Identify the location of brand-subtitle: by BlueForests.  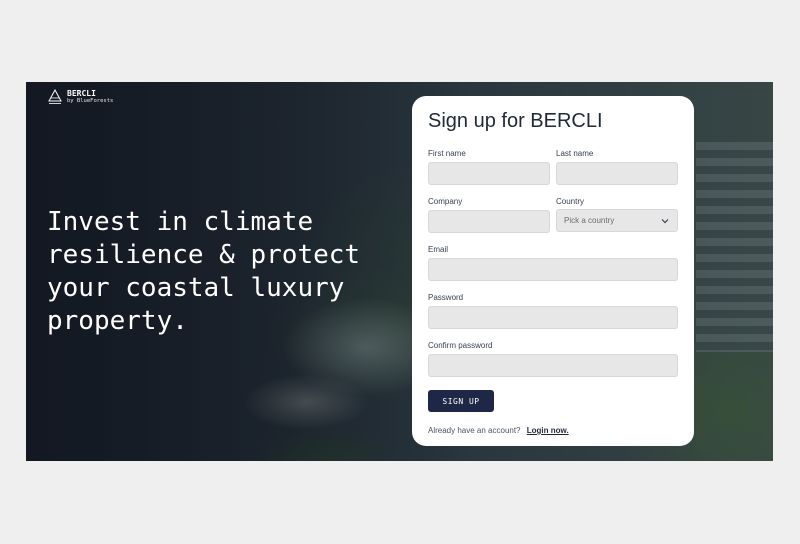
(90, 101).